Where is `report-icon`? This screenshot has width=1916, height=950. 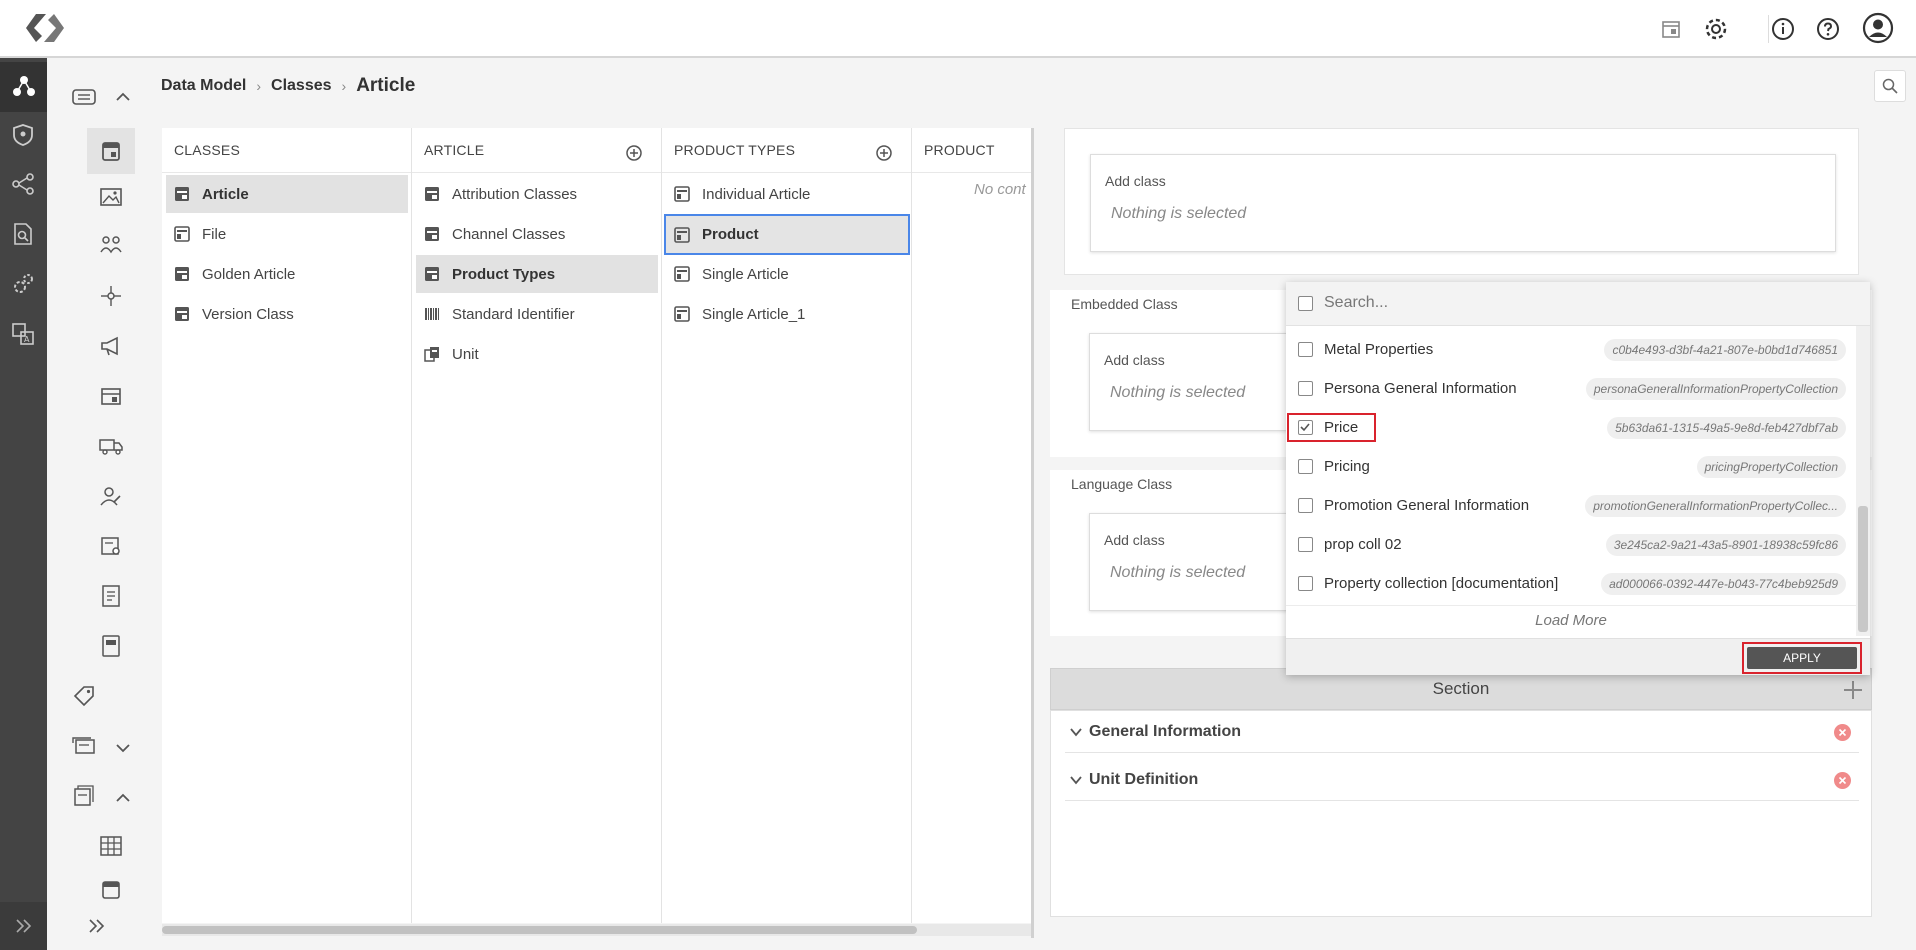
report-icon is located at coordinates (84, 796).